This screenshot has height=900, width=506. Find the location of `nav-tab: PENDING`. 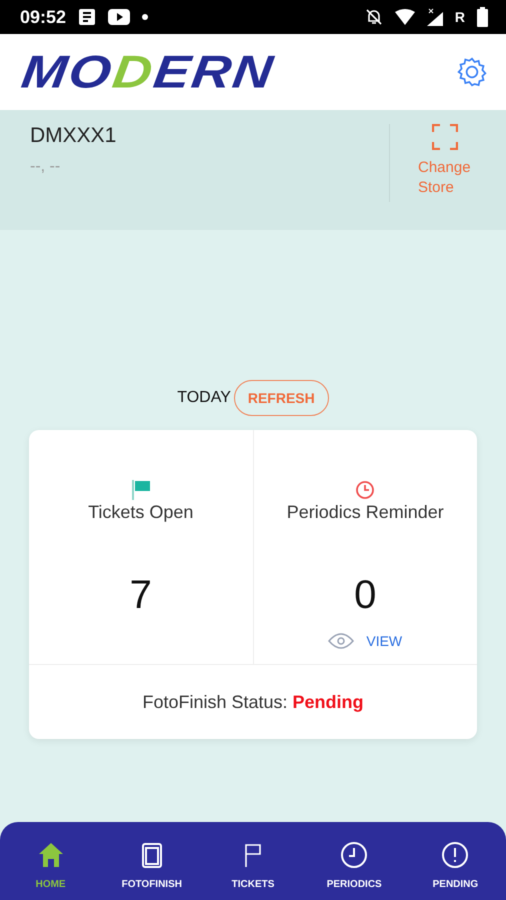

nav-tab: PENDING is located at coordinates (455, 861).